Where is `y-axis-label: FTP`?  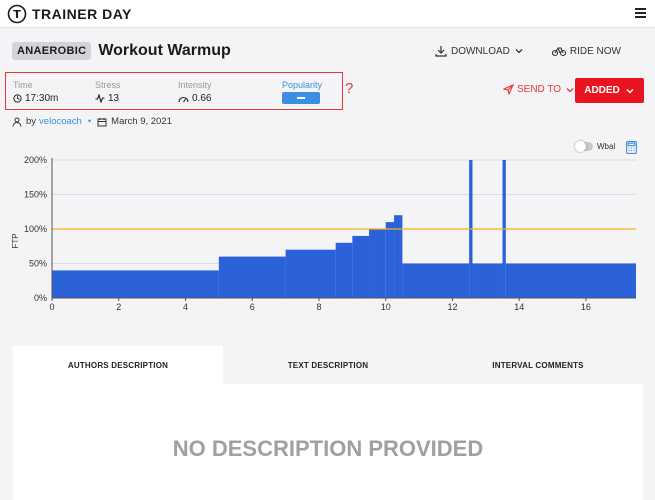 y-axis-label: FTP is located at coordinates (15, 240).